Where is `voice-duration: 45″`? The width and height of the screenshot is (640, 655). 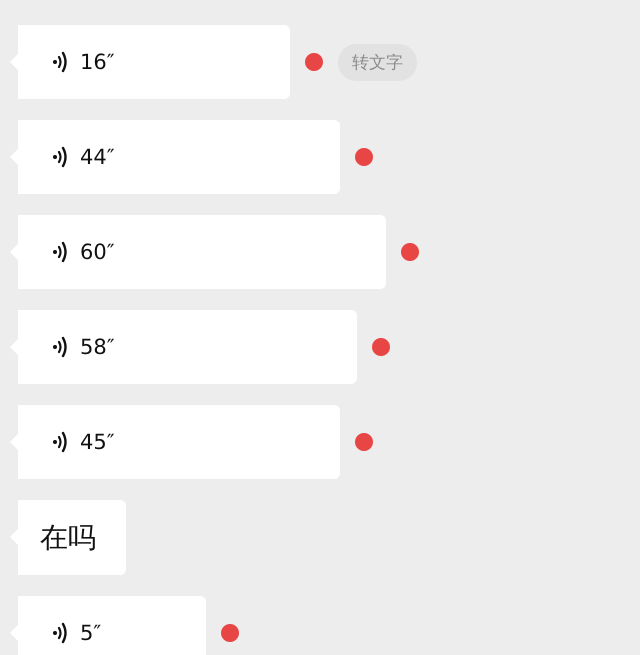
voice-duration: 45″ is located at coordinates (97, 442).